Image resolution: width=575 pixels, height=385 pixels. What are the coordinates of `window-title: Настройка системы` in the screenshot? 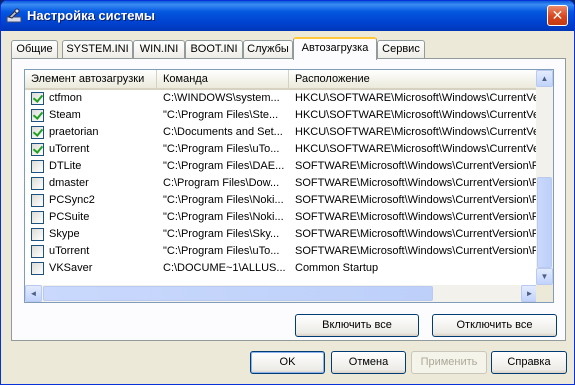 It's located at (91, 15).